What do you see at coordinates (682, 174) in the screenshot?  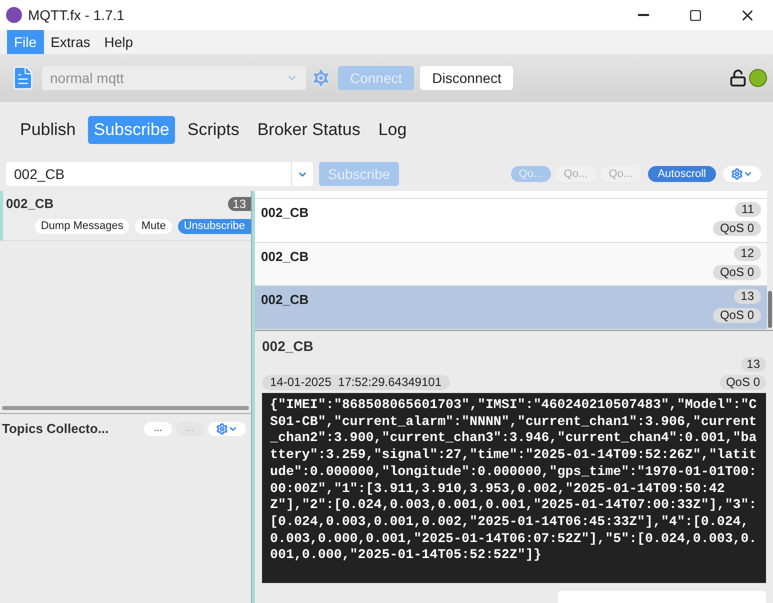 I see `autoscroll-button: Autoscroll` at bounding box center [682, 174].